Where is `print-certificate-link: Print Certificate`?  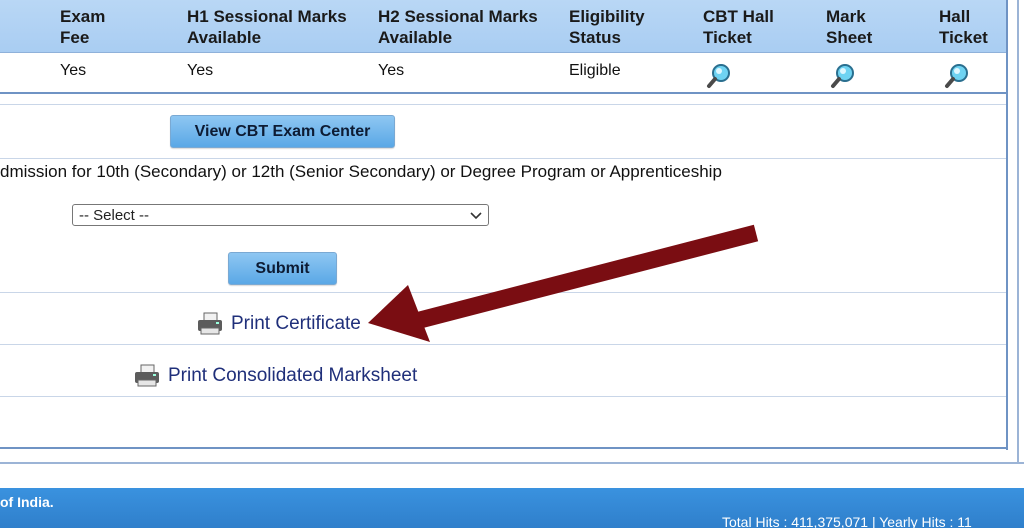 print-certificate-link: Print Certificate is located at coordinates (296, 324).